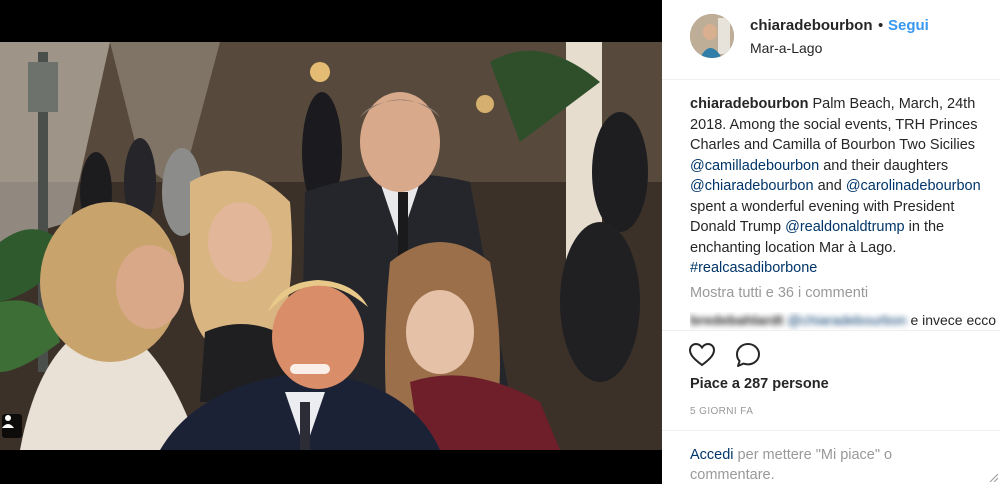 This screenshot has width=1000, height=485. What do you see at coordinates (759, 384) in the screenshot?
I see `likes-count: Piace a 287 persone` at bounding box center [759, 384].